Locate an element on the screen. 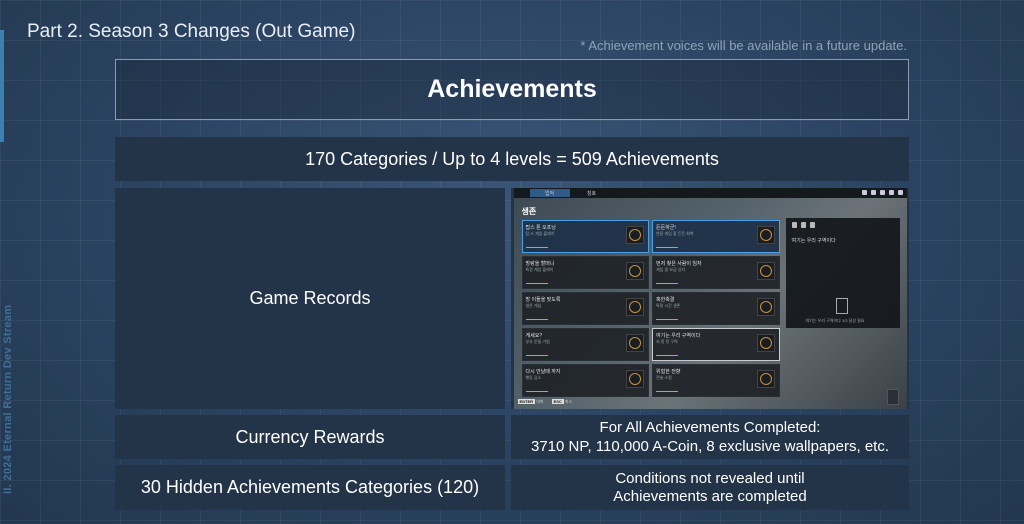  achievements-header: Achievements is located at coordinates (512, 89).